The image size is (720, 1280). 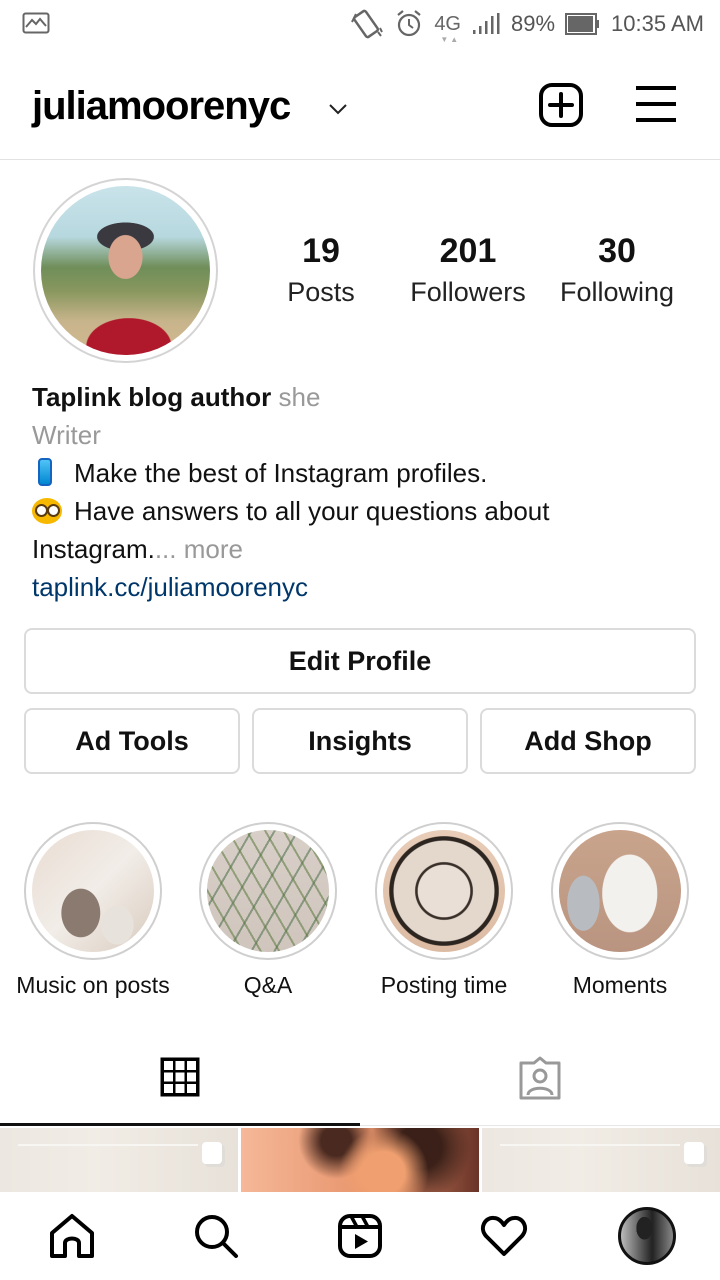 I want to click on tab-grid, so click(x=180, y=1078).